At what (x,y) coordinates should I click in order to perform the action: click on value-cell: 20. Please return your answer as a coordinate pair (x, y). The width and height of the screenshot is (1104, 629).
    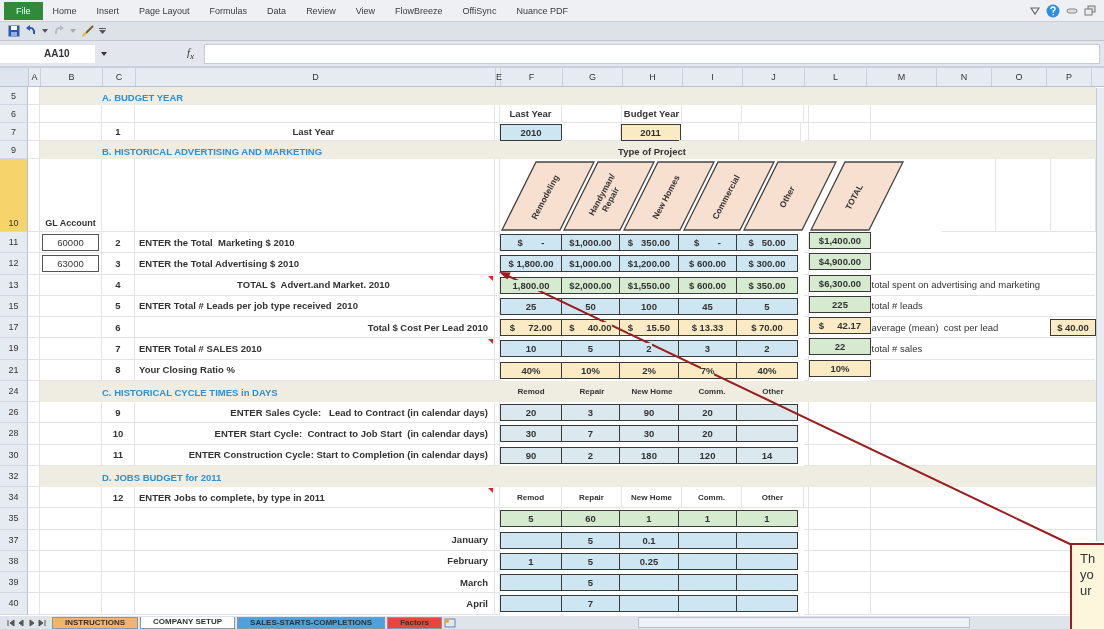
    Looking at the image, I should click on (707, 413).